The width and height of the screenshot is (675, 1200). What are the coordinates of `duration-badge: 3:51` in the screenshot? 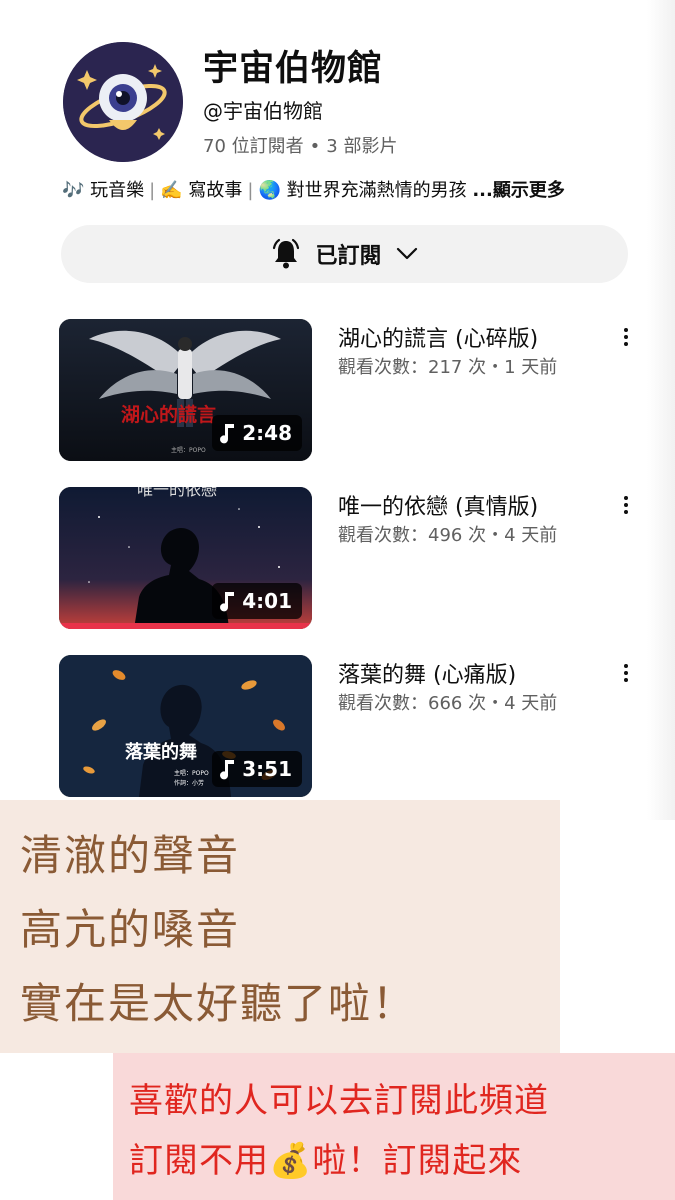 It's located at (257, 769).